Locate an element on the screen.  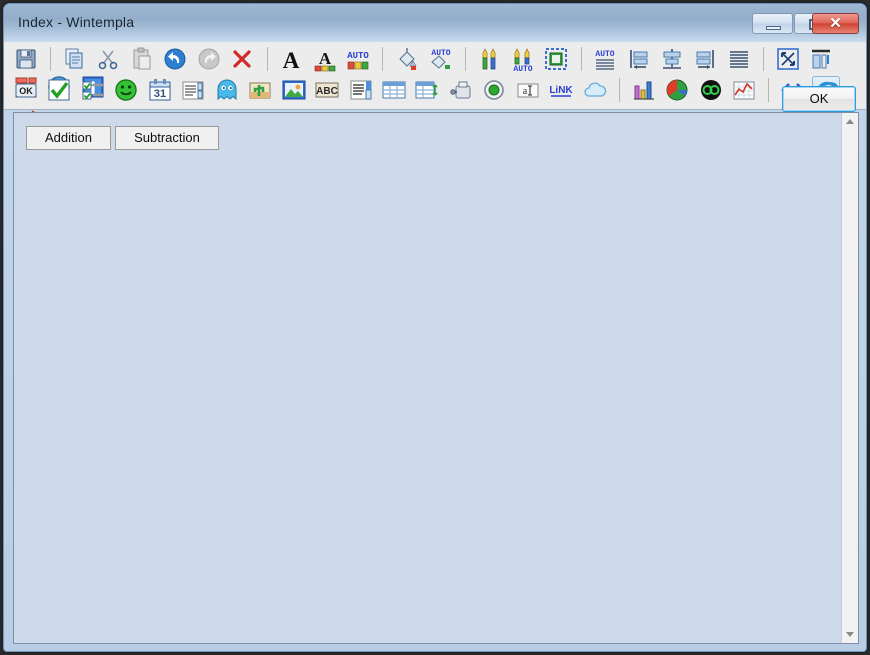
minimize-icon is located at coordinates (773, 28).